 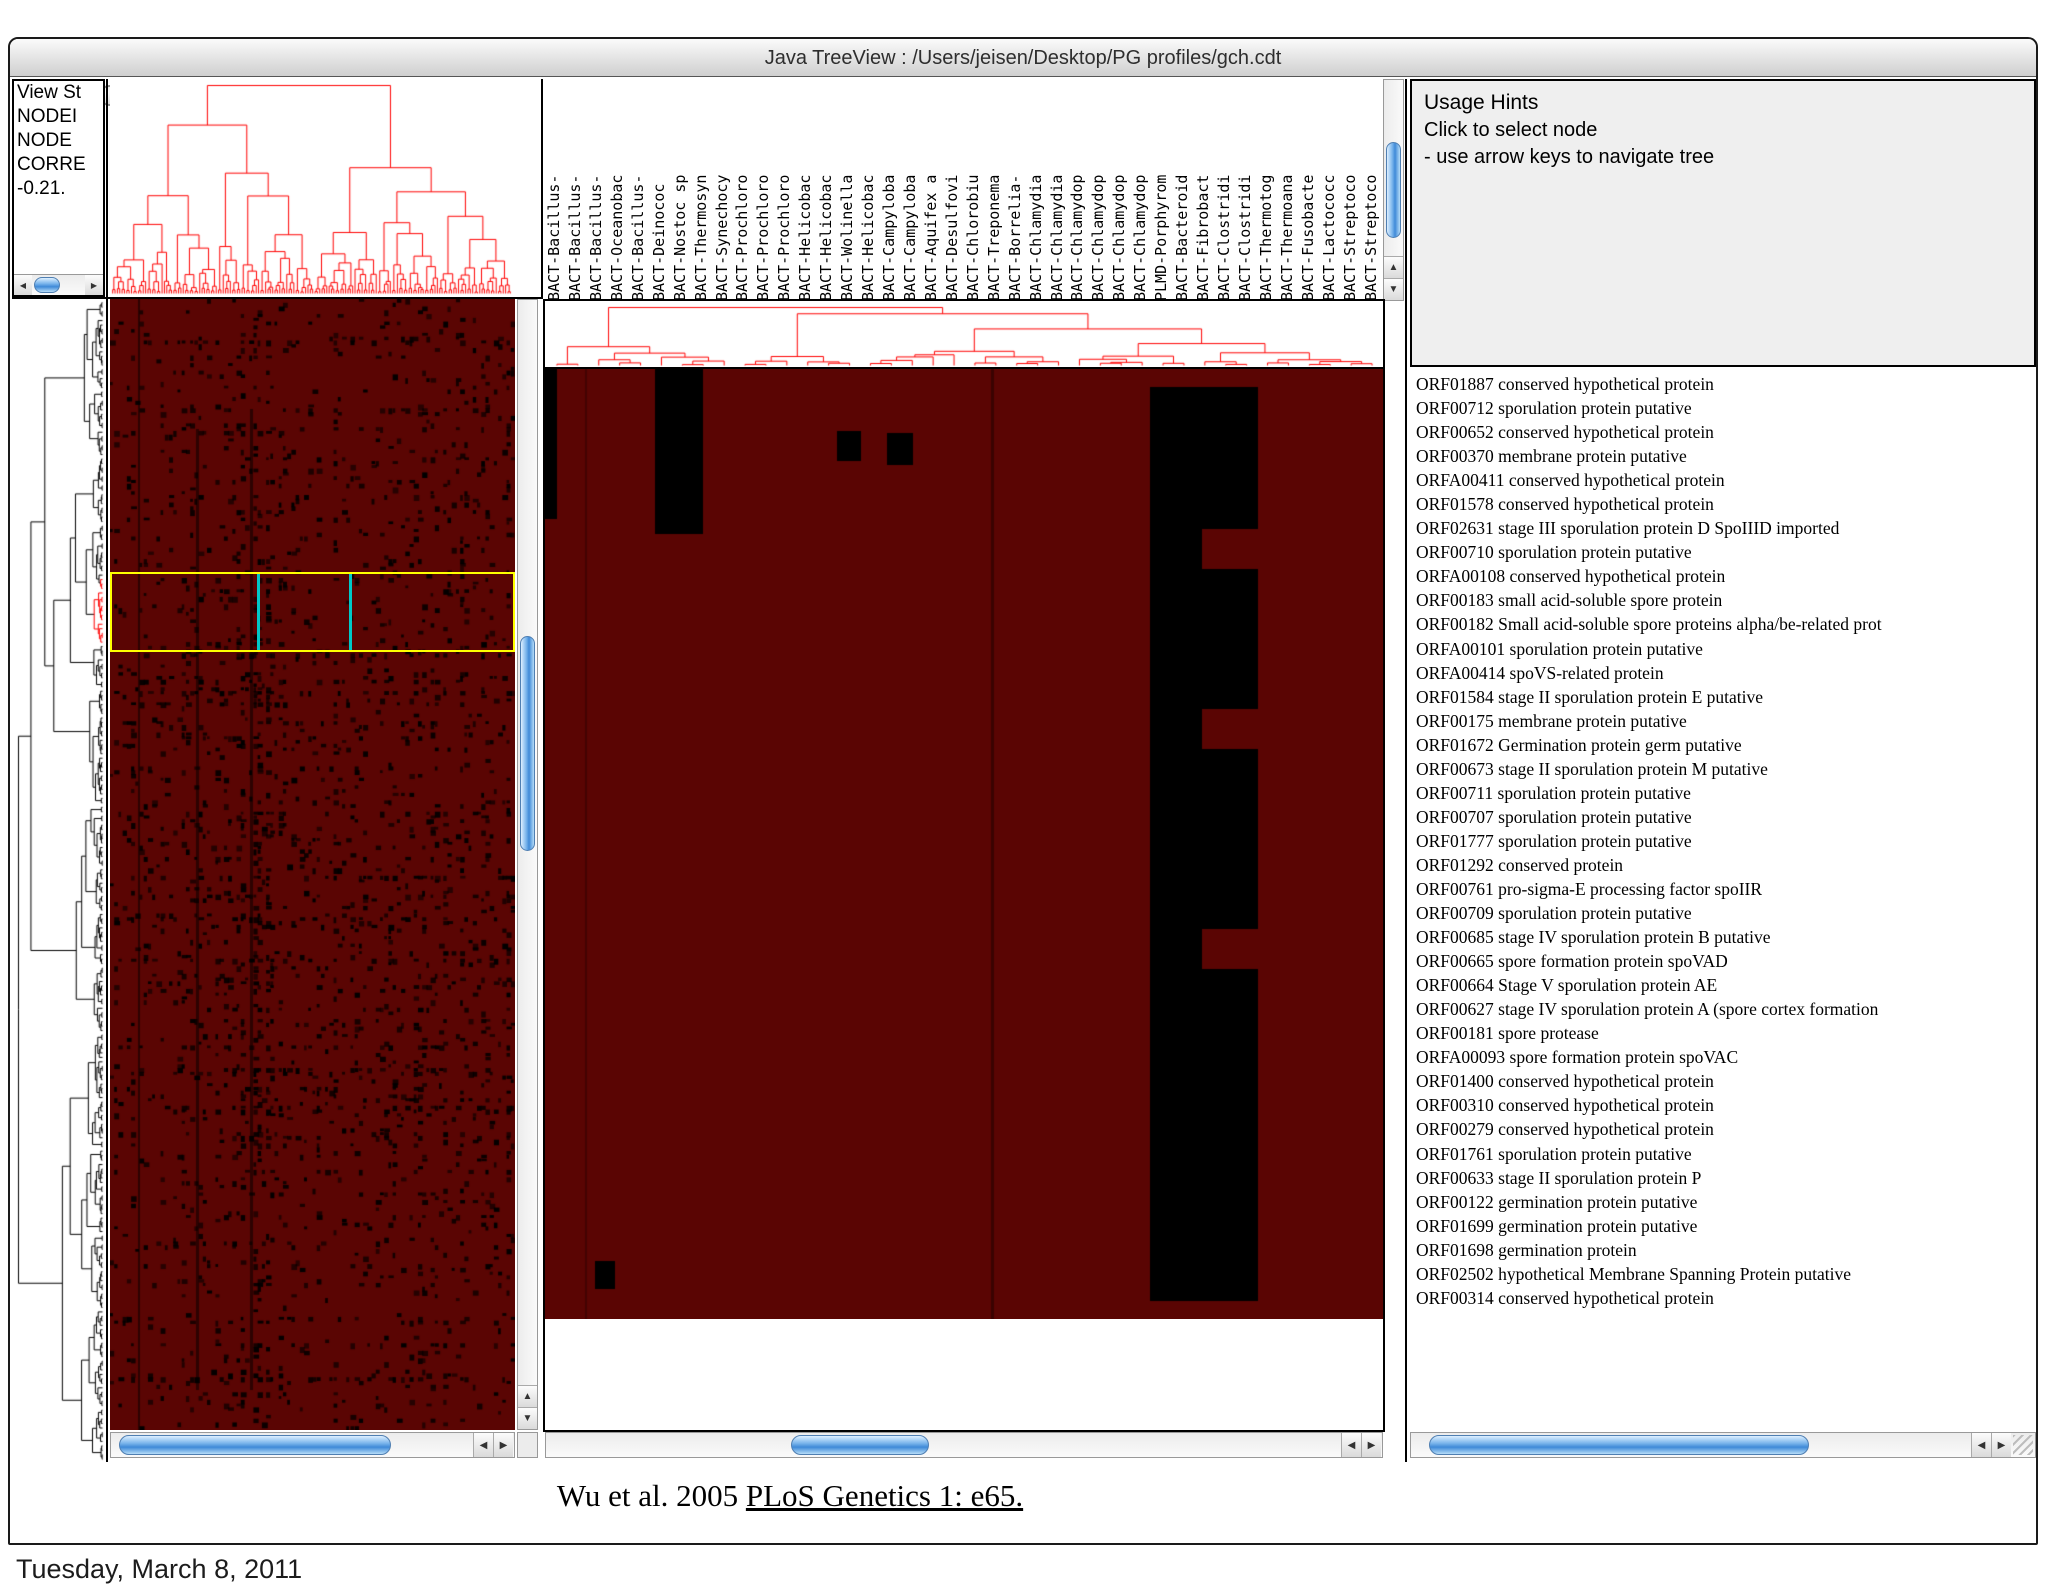 What do you see at coordinates (1725, 841) in the screenshot?
I see `gene-label: ORF01777 sporulation protein putative` at bounding box center [1725, 841].